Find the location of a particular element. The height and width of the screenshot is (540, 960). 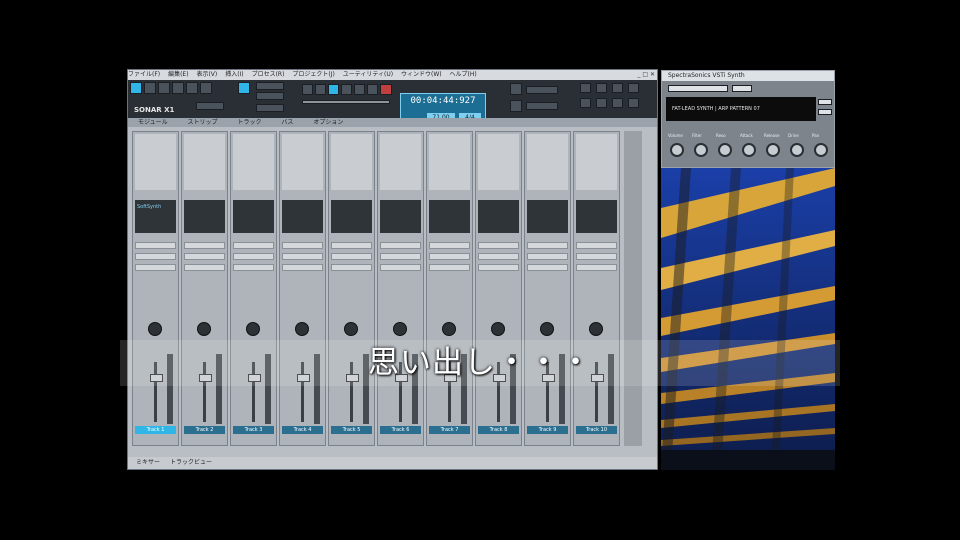

mixer-menu-strips: ストリップ is located at coordinates (203, 122).